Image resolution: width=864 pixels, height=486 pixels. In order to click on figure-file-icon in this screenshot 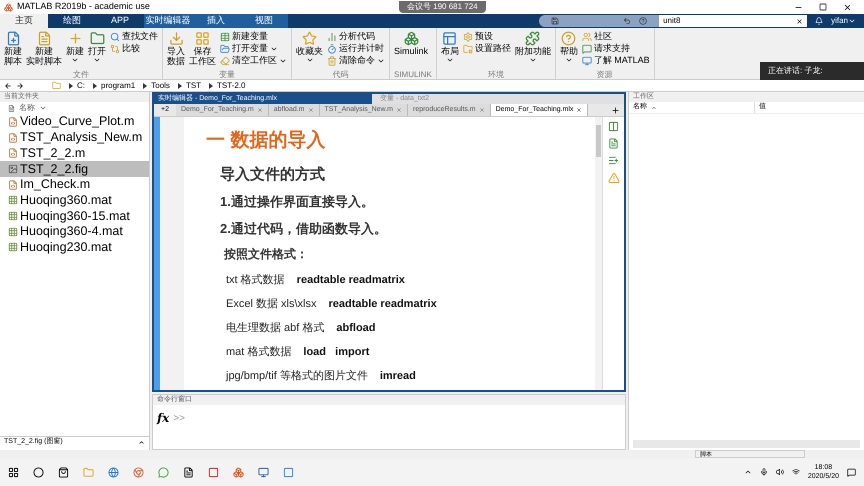, I will do `click(13, 169)`.